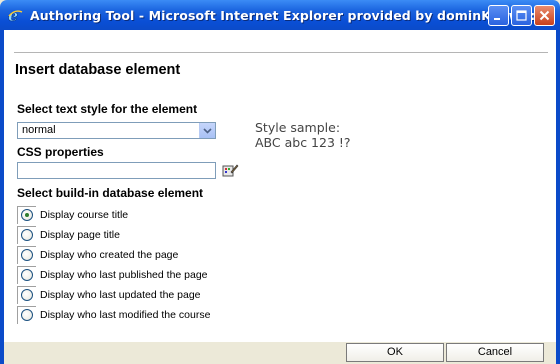 This screenshot has height=364, width=560. I want to click on option-display-course-title: Display course title, so click(72, 215).